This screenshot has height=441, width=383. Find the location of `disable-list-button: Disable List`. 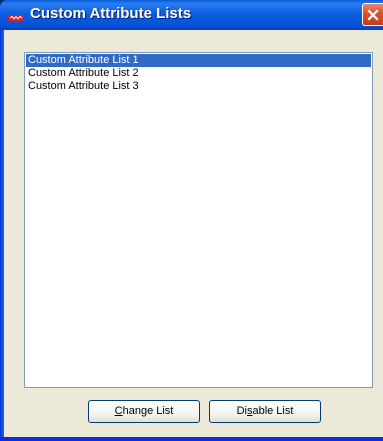

disable-list-button: Disable List is located at coordinates (265, 411).